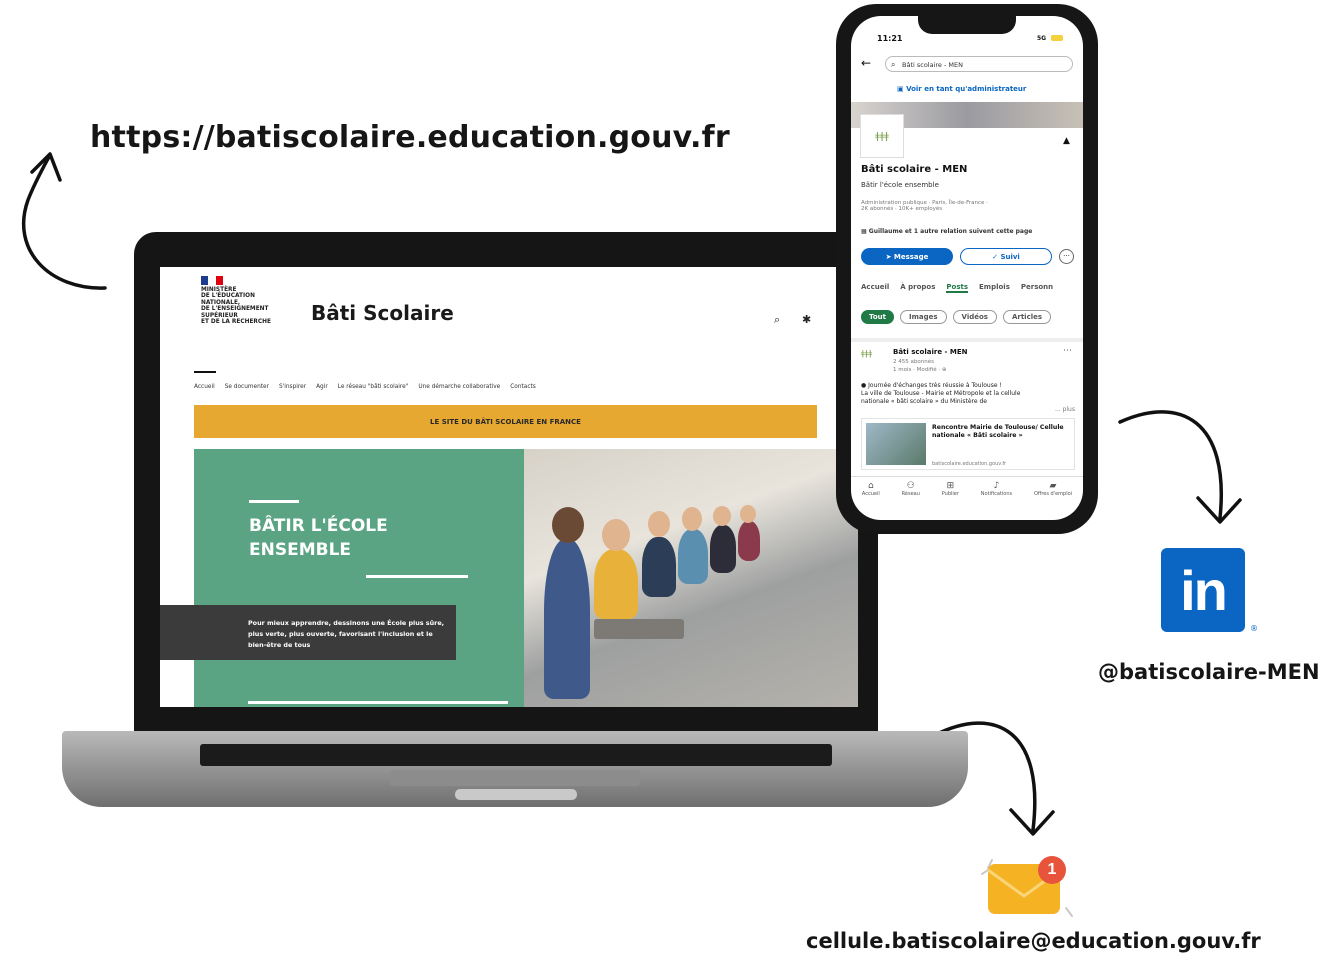  I want to click on bottom-nav-post: ⊞ Publier, so click(950, 500).